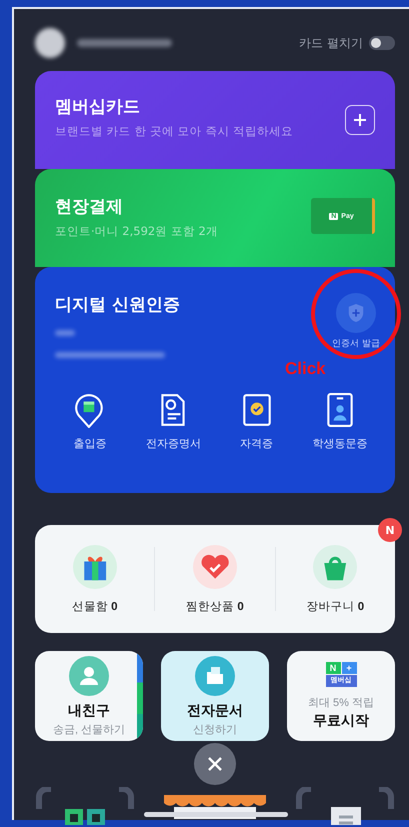 This screenshot has height=827, width=409. What do you see at coordinates (215, 711) in the screenshot?
I see `tile-title: 전자문서` at bounding box center [215, 711].